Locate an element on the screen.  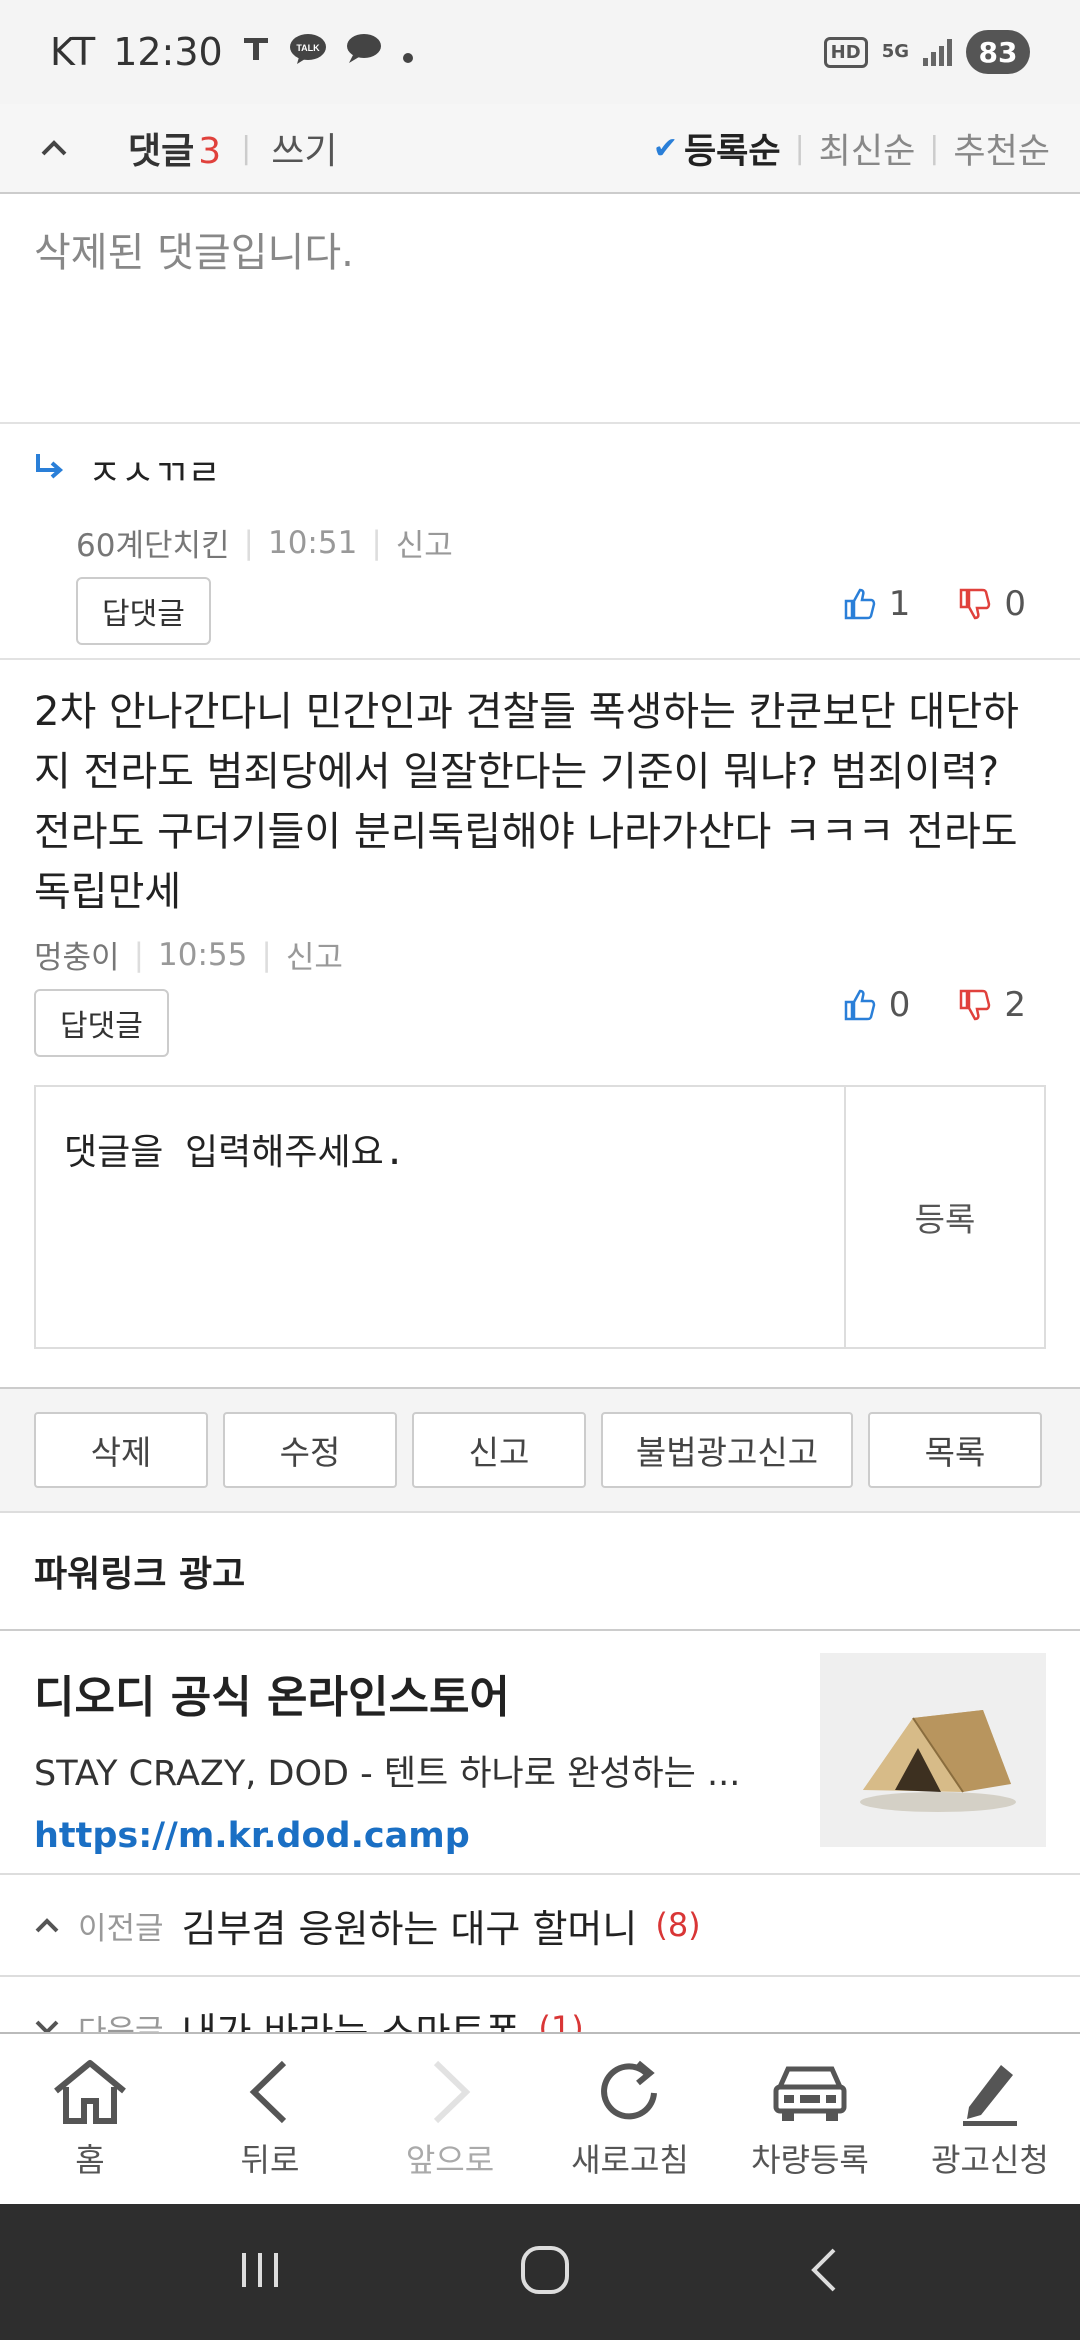
like-count: 1 is located at coordinates (899, 604).